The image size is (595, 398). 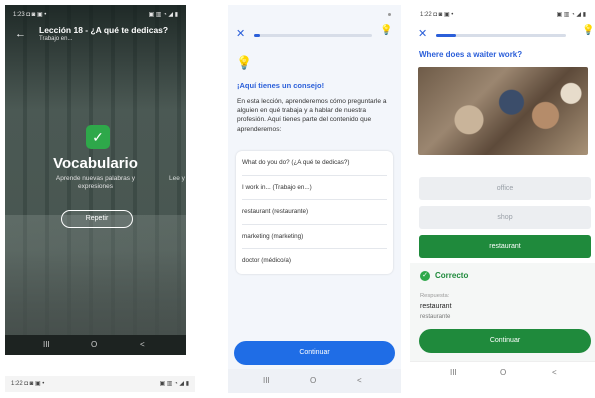 What do you see at coordinates (435, 317) in the screenshot?
I see `answer-translation: restaurante` at bounding box center [435, 317].